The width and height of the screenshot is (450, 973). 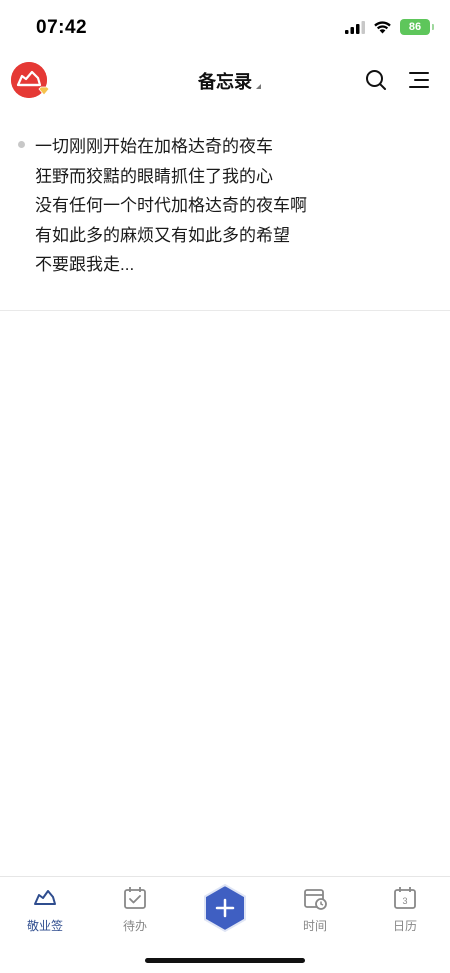 What do you see at coordinates (404, 926) in the screenshot?
I see `tab-label: 日历` at bounding box center [404, 926].